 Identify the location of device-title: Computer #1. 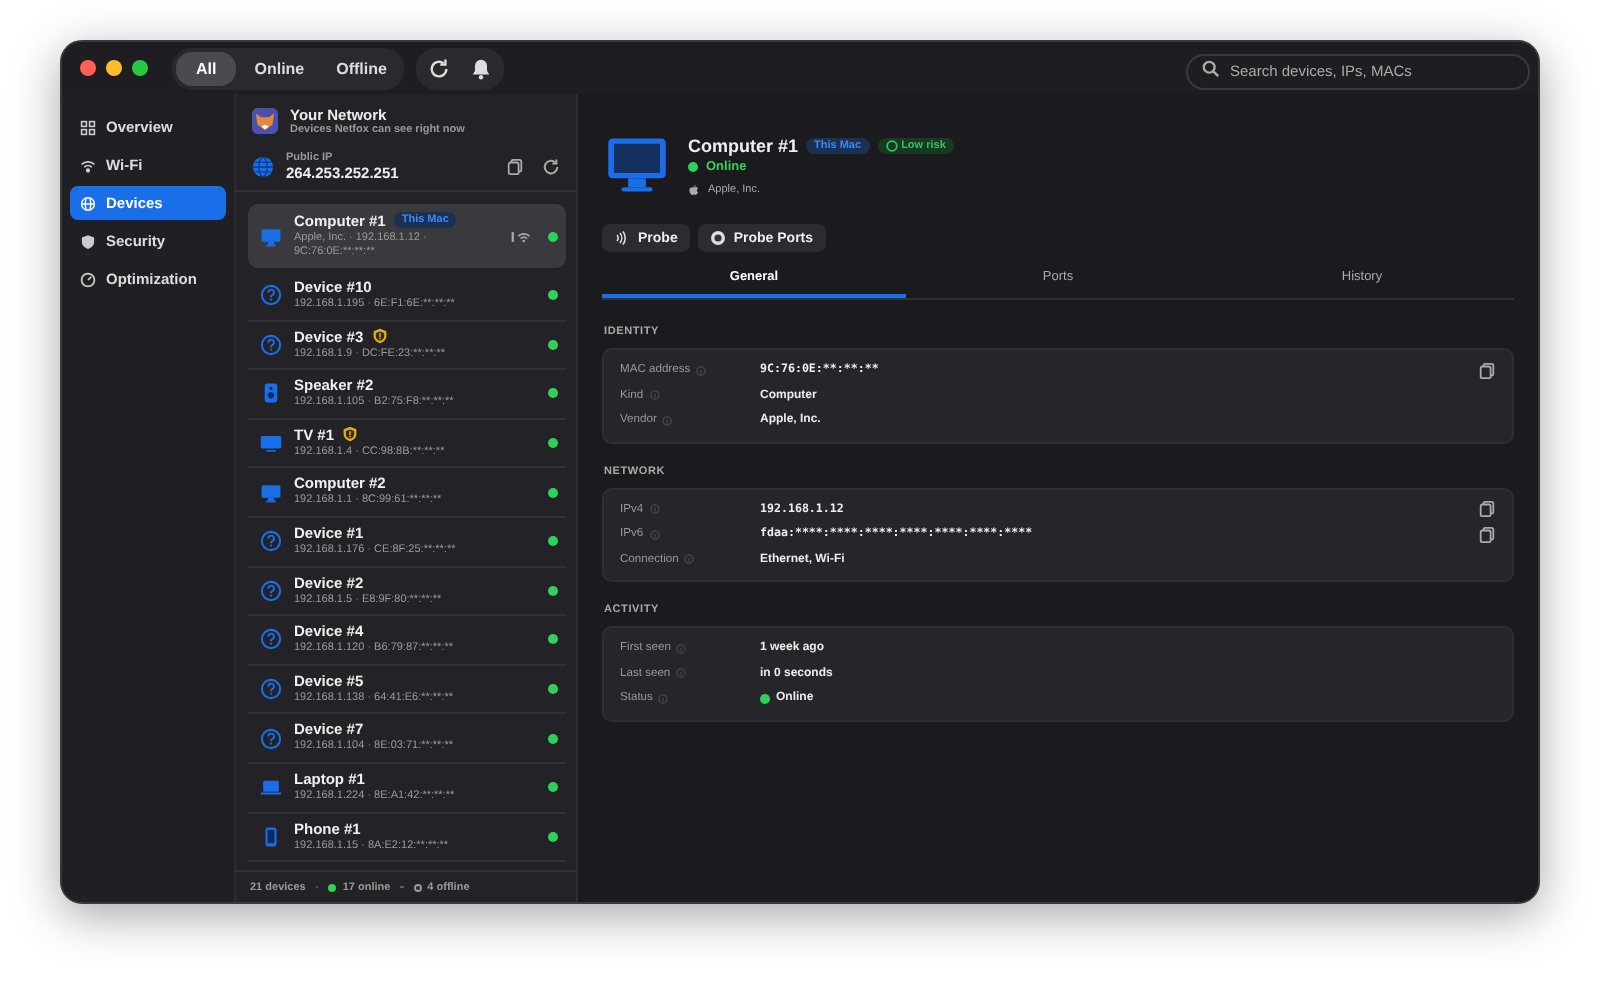
(743, 145).